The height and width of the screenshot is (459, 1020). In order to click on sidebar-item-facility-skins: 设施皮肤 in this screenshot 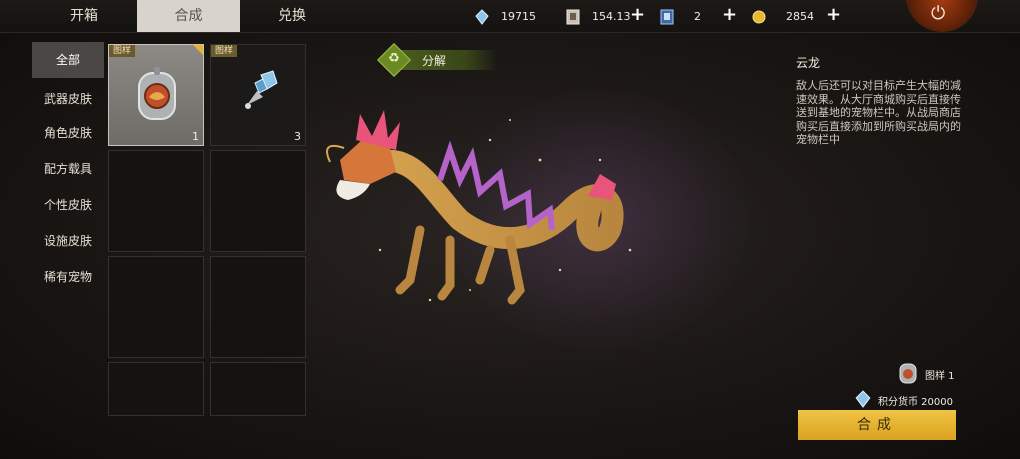, I will do `click(68, 241)`.